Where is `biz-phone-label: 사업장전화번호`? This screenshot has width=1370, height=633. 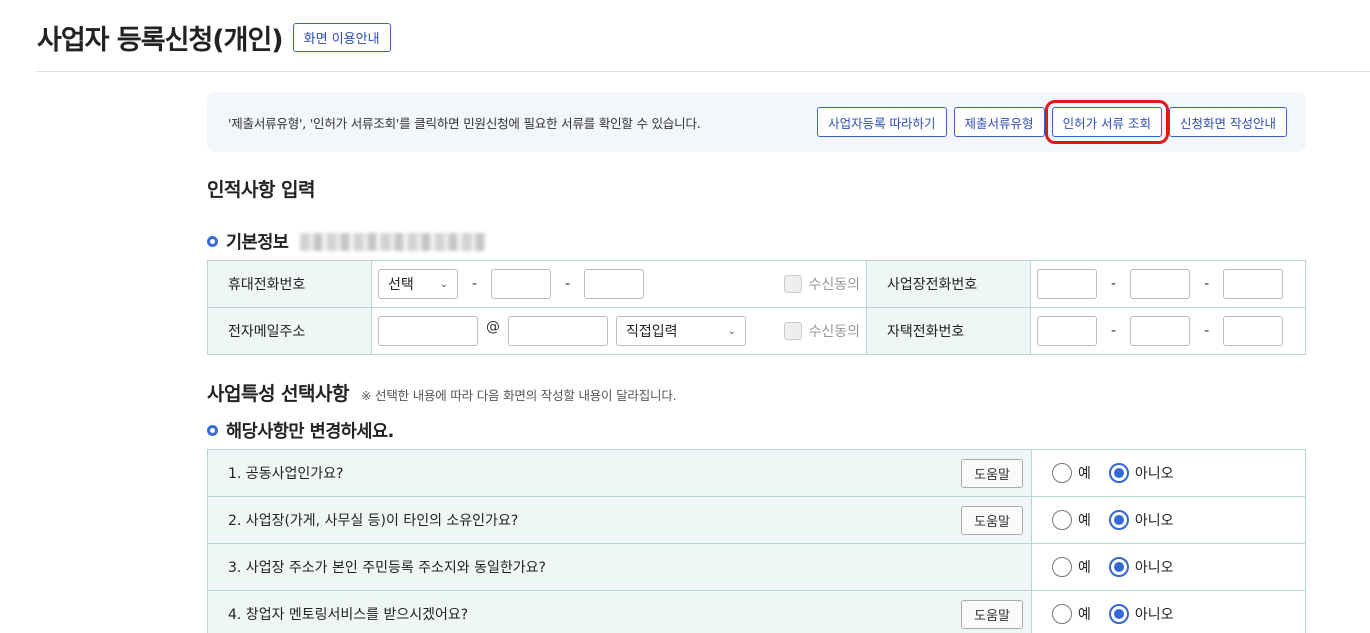
biz-phone-label: 사업장전화번호 is located at coordinates (948, 284).